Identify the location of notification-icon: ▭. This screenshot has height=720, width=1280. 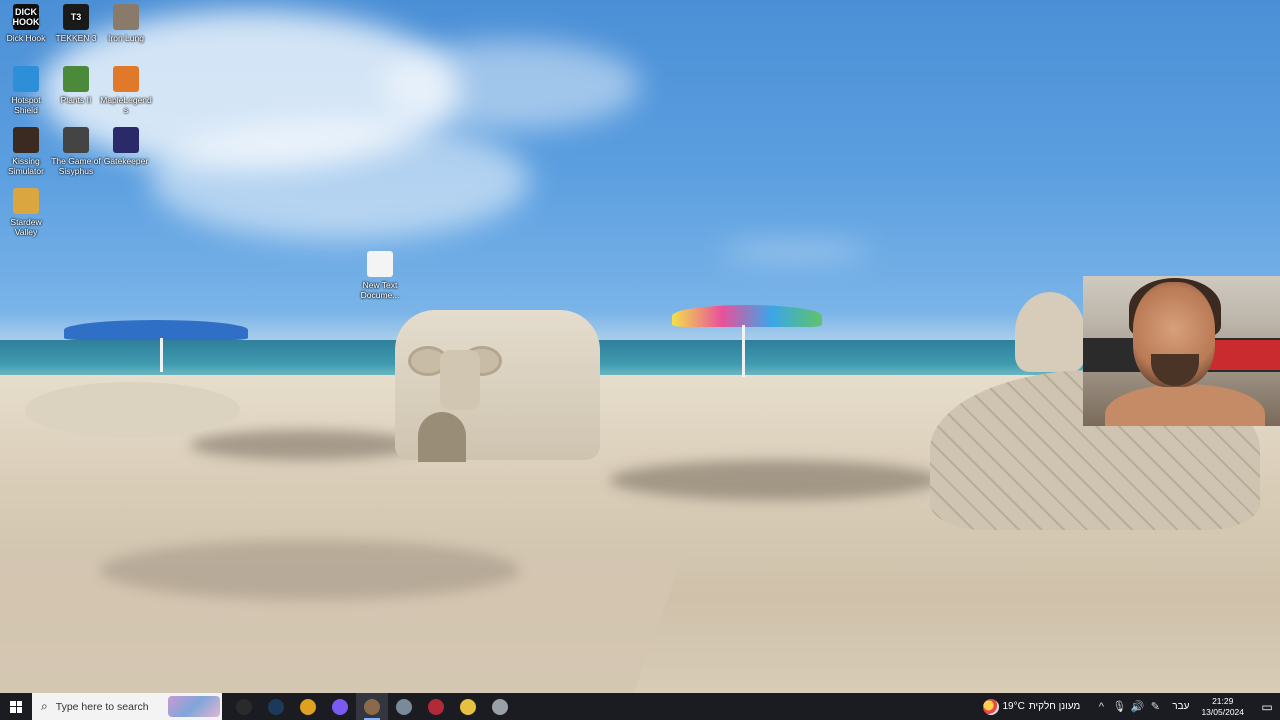
(1267, 706).